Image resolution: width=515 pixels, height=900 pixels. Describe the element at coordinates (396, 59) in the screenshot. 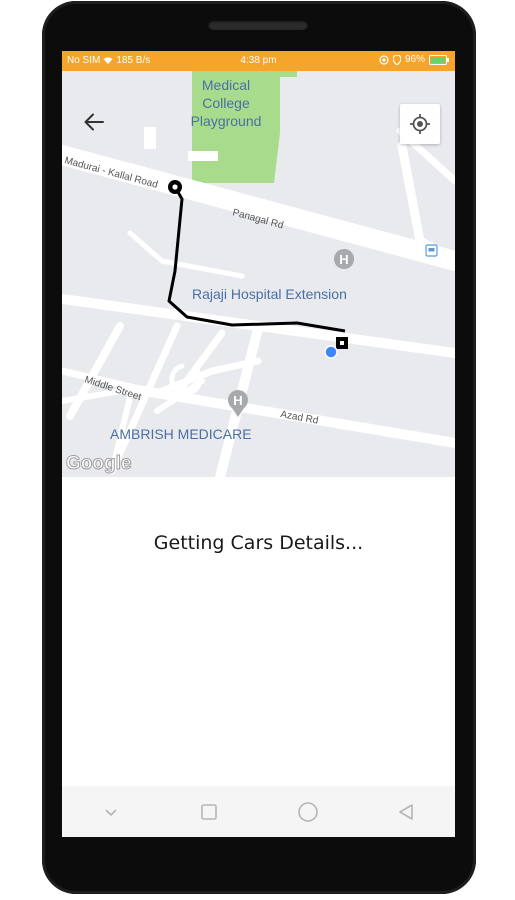

I see `location-pin-icon` at that location.